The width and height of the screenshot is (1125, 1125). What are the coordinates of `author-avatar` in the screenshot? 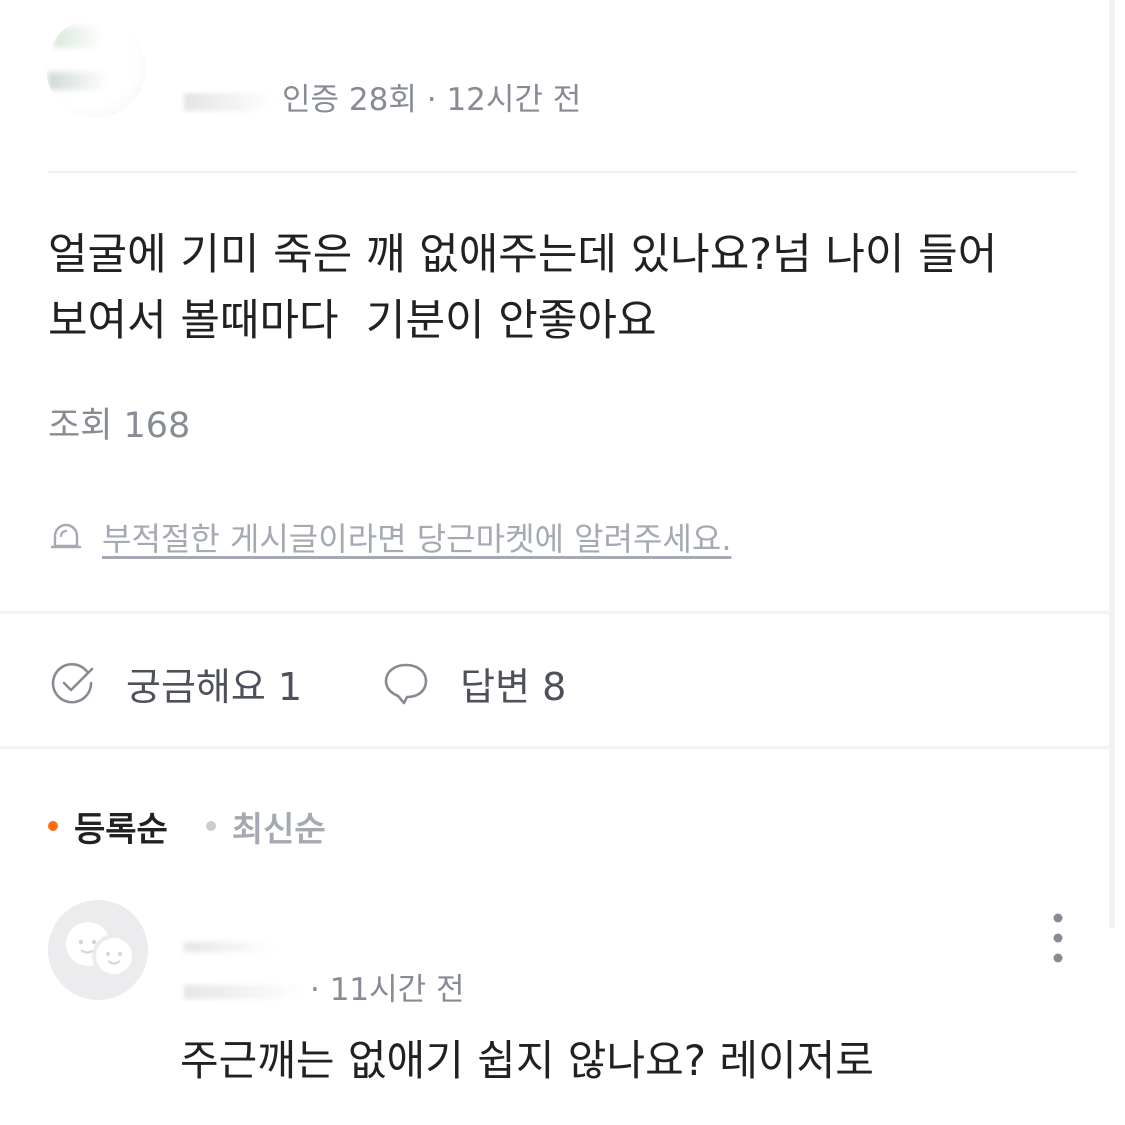 It's located at (96, 68).